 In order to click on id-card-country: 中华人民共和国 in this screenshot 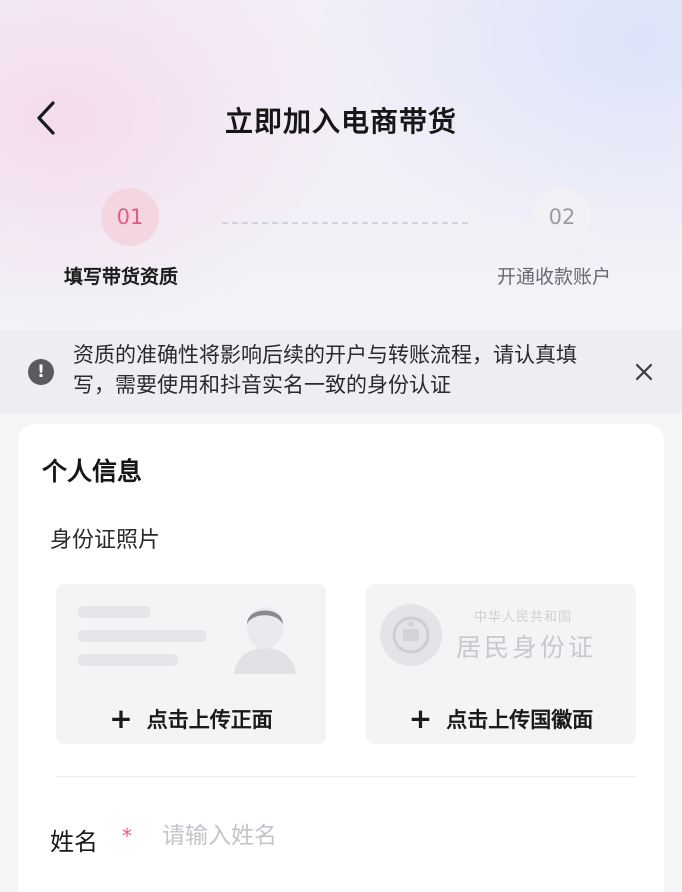, I will do `click(523, 617)`.